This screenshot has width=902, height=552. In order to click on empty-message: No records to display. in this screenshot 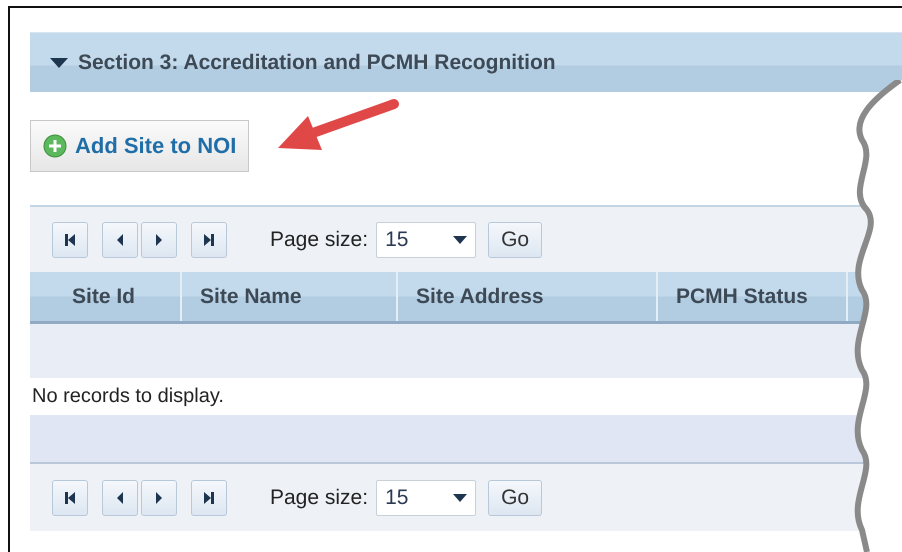, I will do `click(128, 396)`.